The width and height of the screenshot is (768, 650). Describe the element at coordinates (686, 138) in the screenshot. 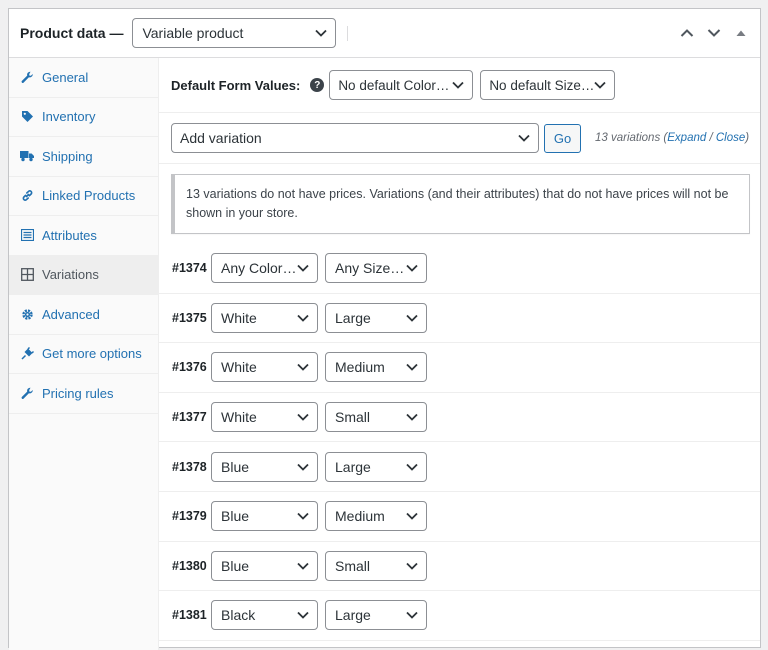

I see `expand-link: Expand` at that location.